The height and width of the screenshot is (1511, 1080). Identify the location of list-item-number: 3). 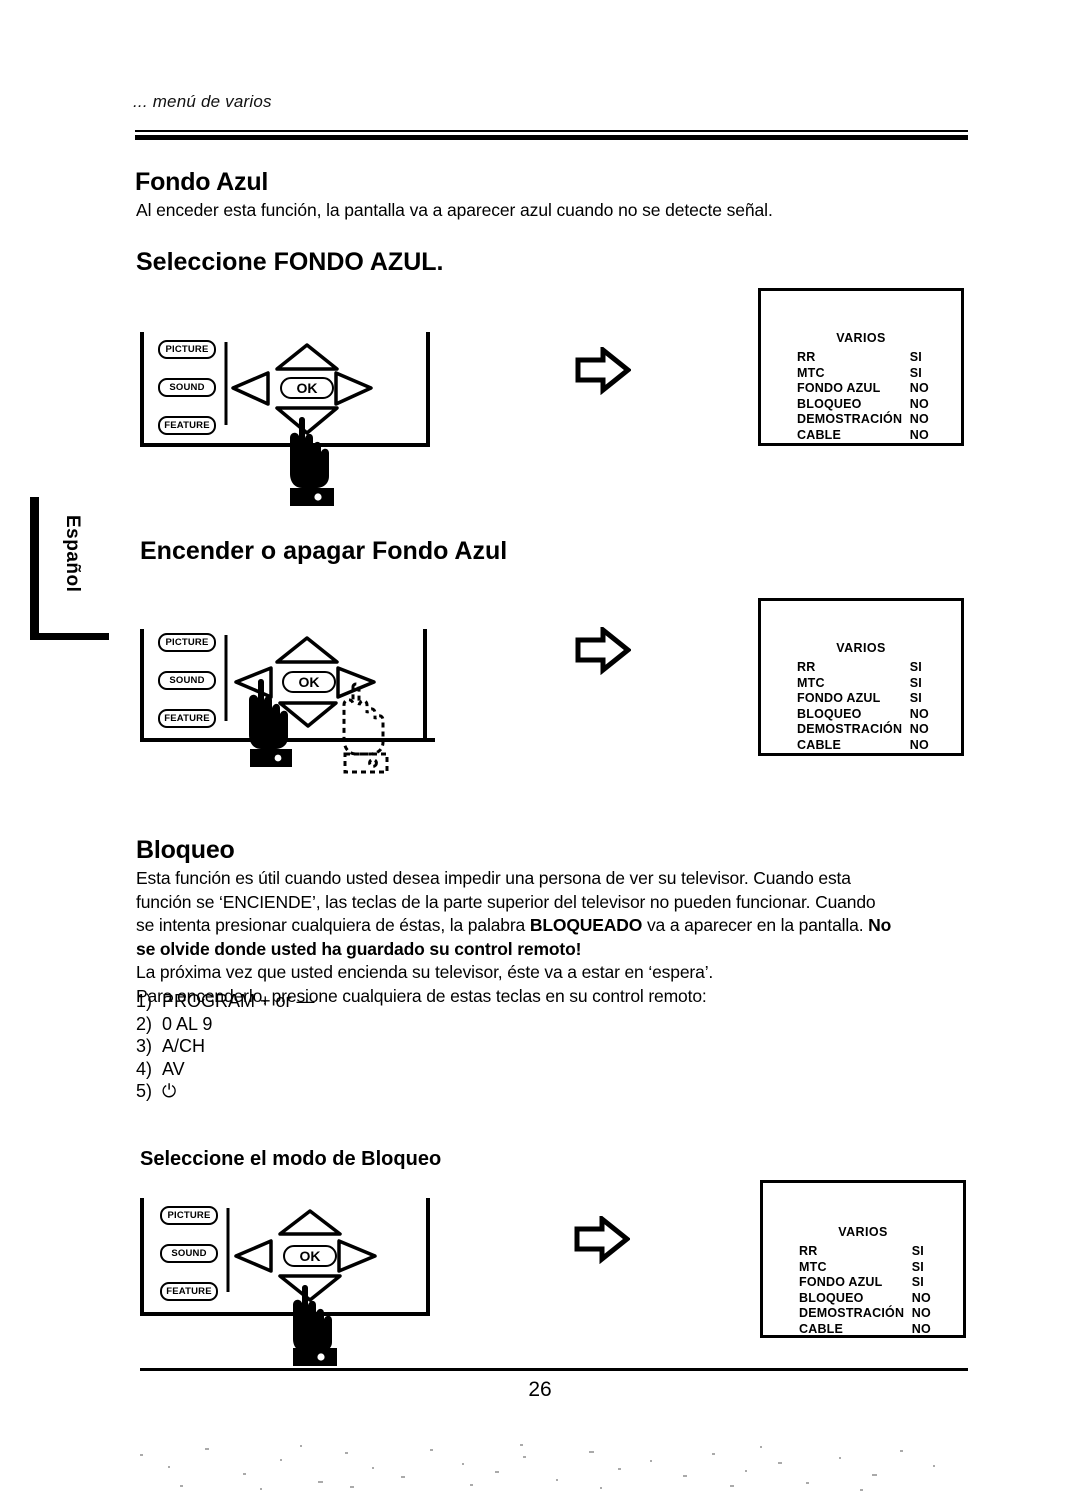
(144, 1046).